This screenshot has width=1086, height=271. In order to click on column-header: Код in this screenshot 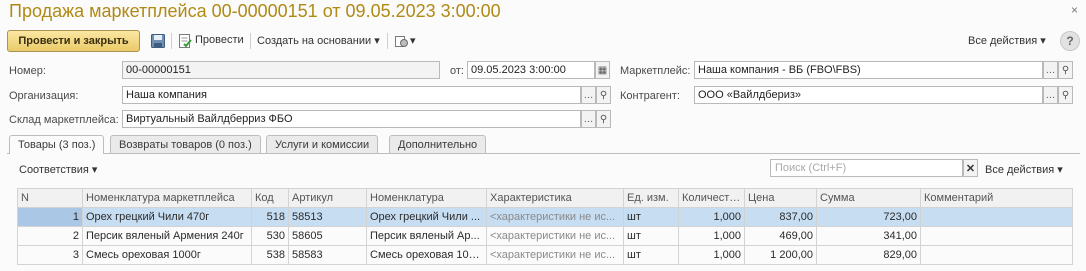, I will do `click(270, 198)`.